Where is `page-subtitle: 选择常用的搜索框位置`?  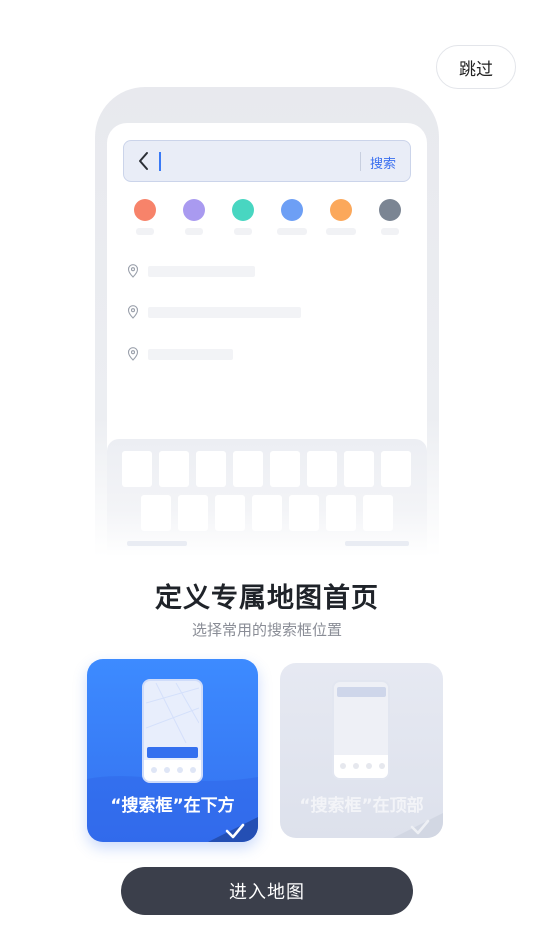
page-subtitle: 选择常用的搜索框位置 is located at coordinates (266, 630).